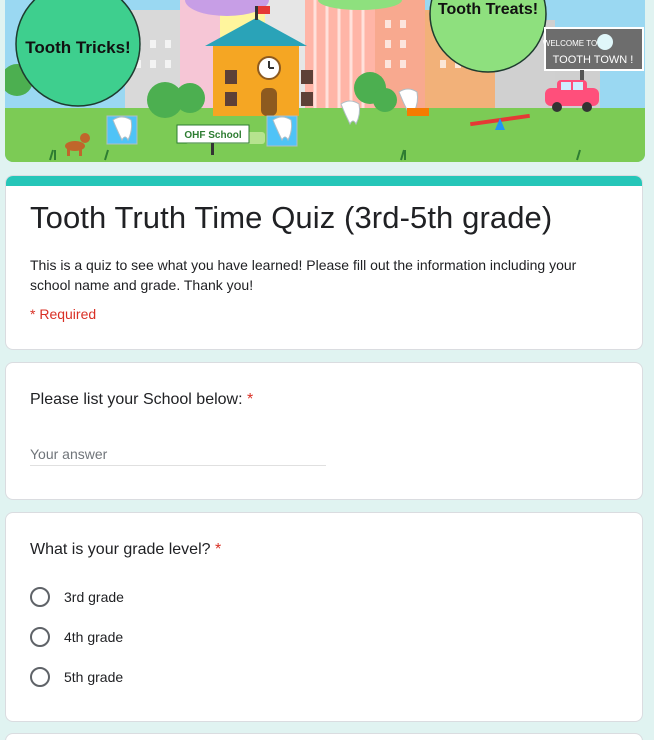 This screenshot has height=740, width=654. Describe the element at coordinates (94, 637) in the screenshot. I see `option-label: 4th grade` at that location.